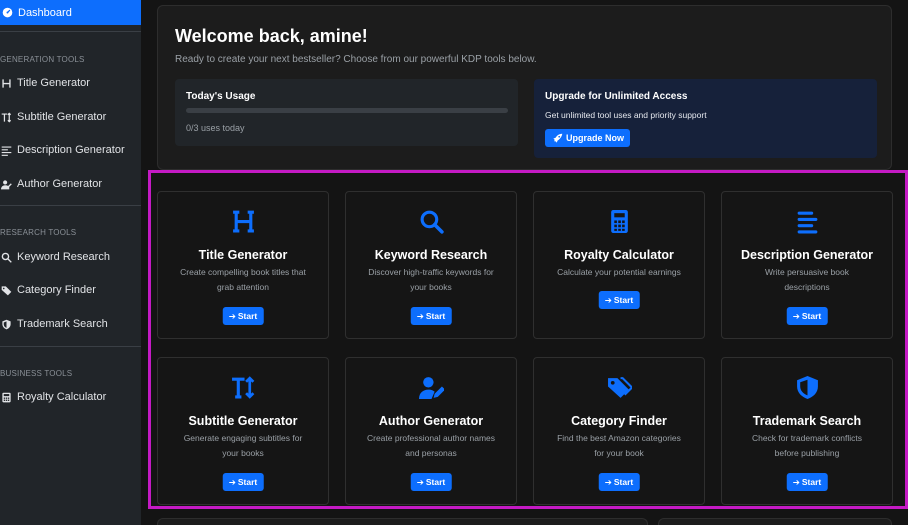 This screenshot has width=908, height=525. Describe the element at coordinates (616, 96) in the screenshot. I see `upgrade-title: Upgrade for Unlimited Access` at that location.